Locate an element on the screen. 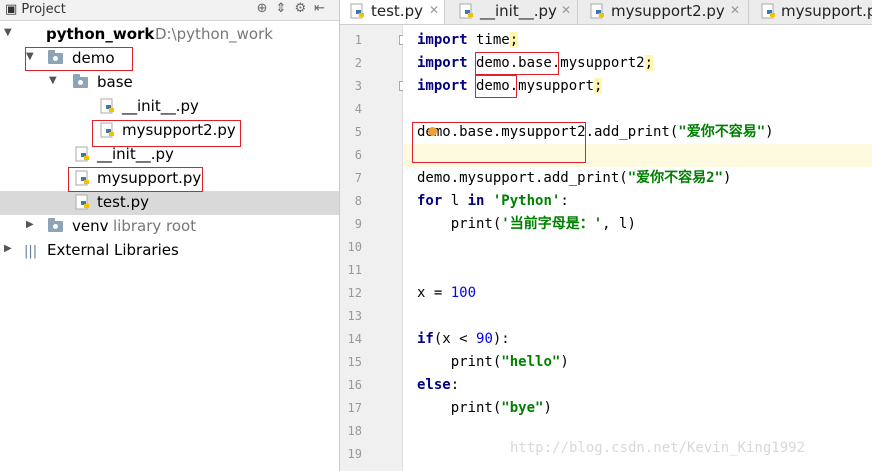  tree-item-external-libraries: ▶ ||| External Libraries is located at coordinates (169, 251).